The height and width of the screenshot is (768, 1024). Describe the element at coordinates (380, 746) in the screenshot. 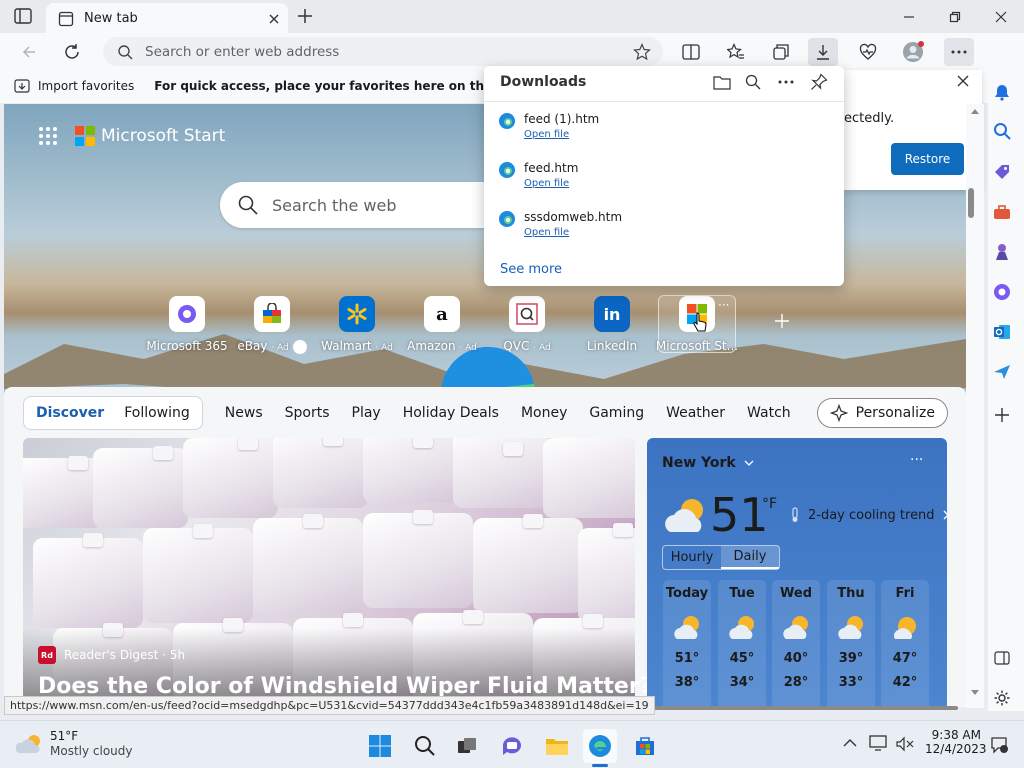

I see `windows-start-icon` at that location.